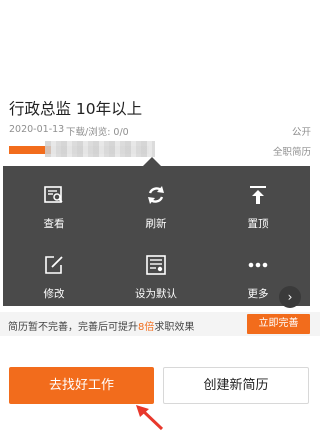 This screenshot has height=435, width=320. What do you see at coordinates (174, 327) in the screenshot?
I see `notice-suffix: 求职效果` at bounding box center [174, 327].